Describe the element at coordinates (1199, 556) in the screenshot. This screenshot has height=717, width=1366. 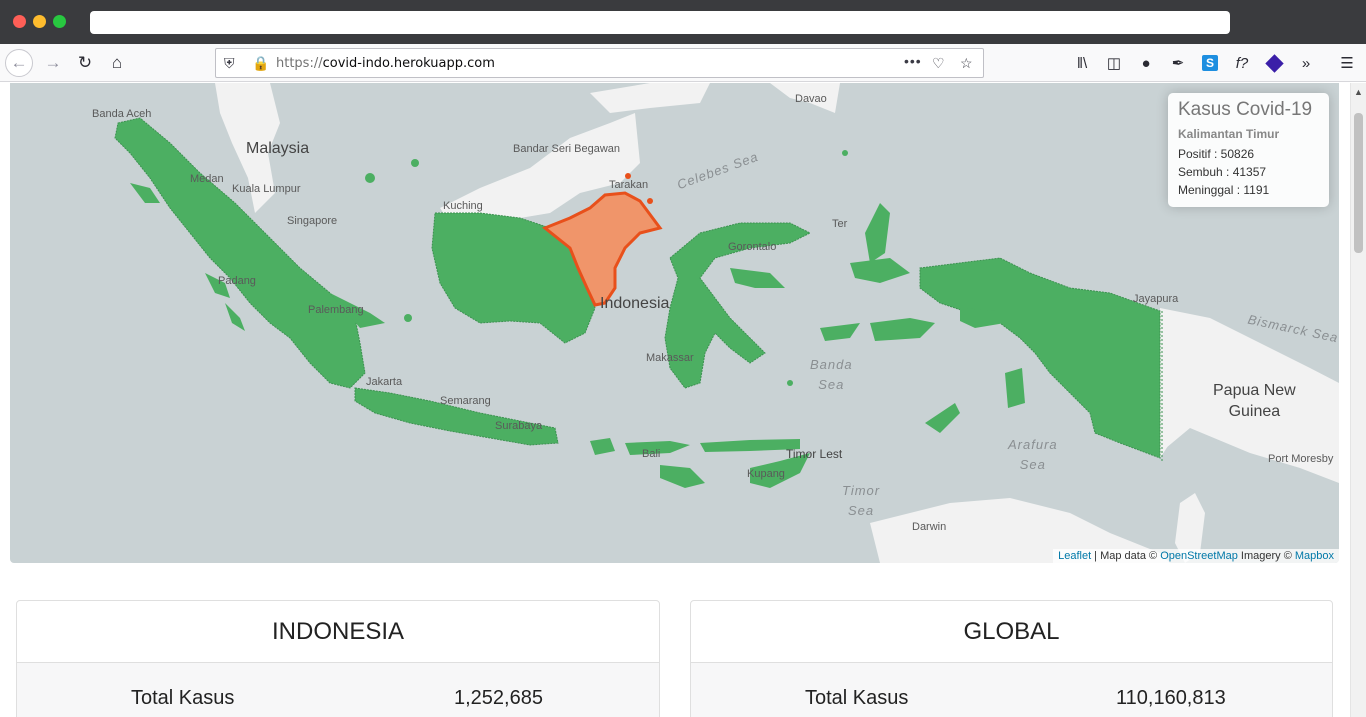
I see `osm-link: OpenStreetMap` at that location.